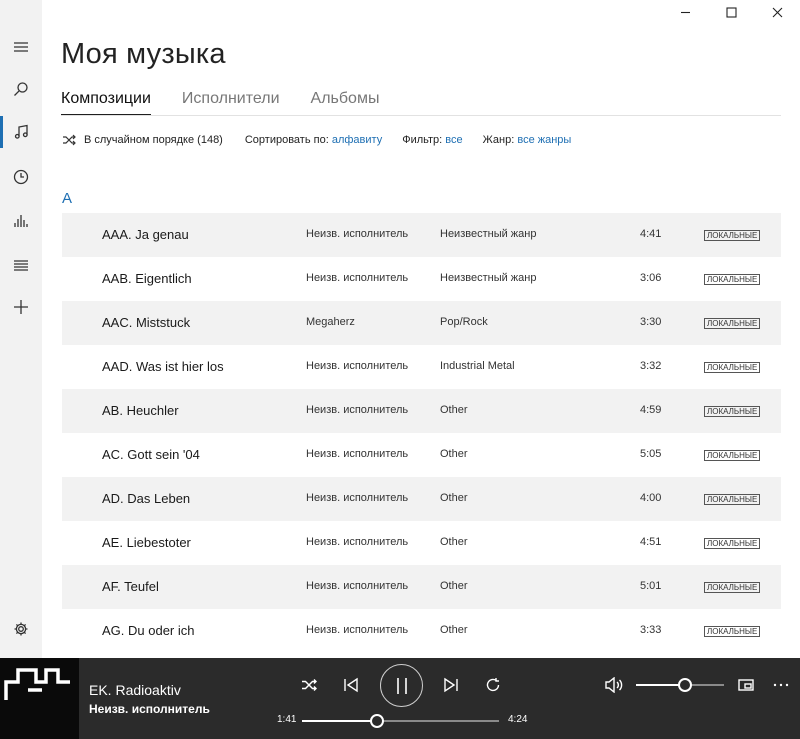  I want to click on play-pause-button, so click(401, 685).